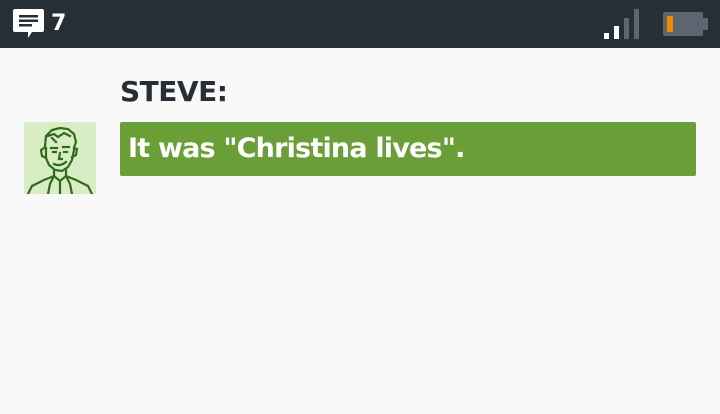 Image resolution: width=720 pixels, height=414 pixels. I want to click on message-count: 7, so click(59, 23).